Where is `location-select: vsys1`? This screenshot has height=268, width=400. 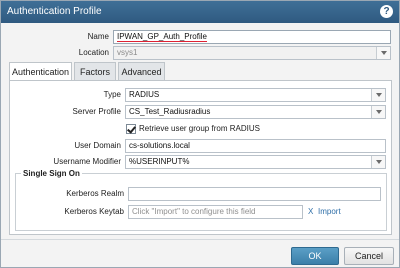
location-select: vsys1 is located at coordinates (252, 53).